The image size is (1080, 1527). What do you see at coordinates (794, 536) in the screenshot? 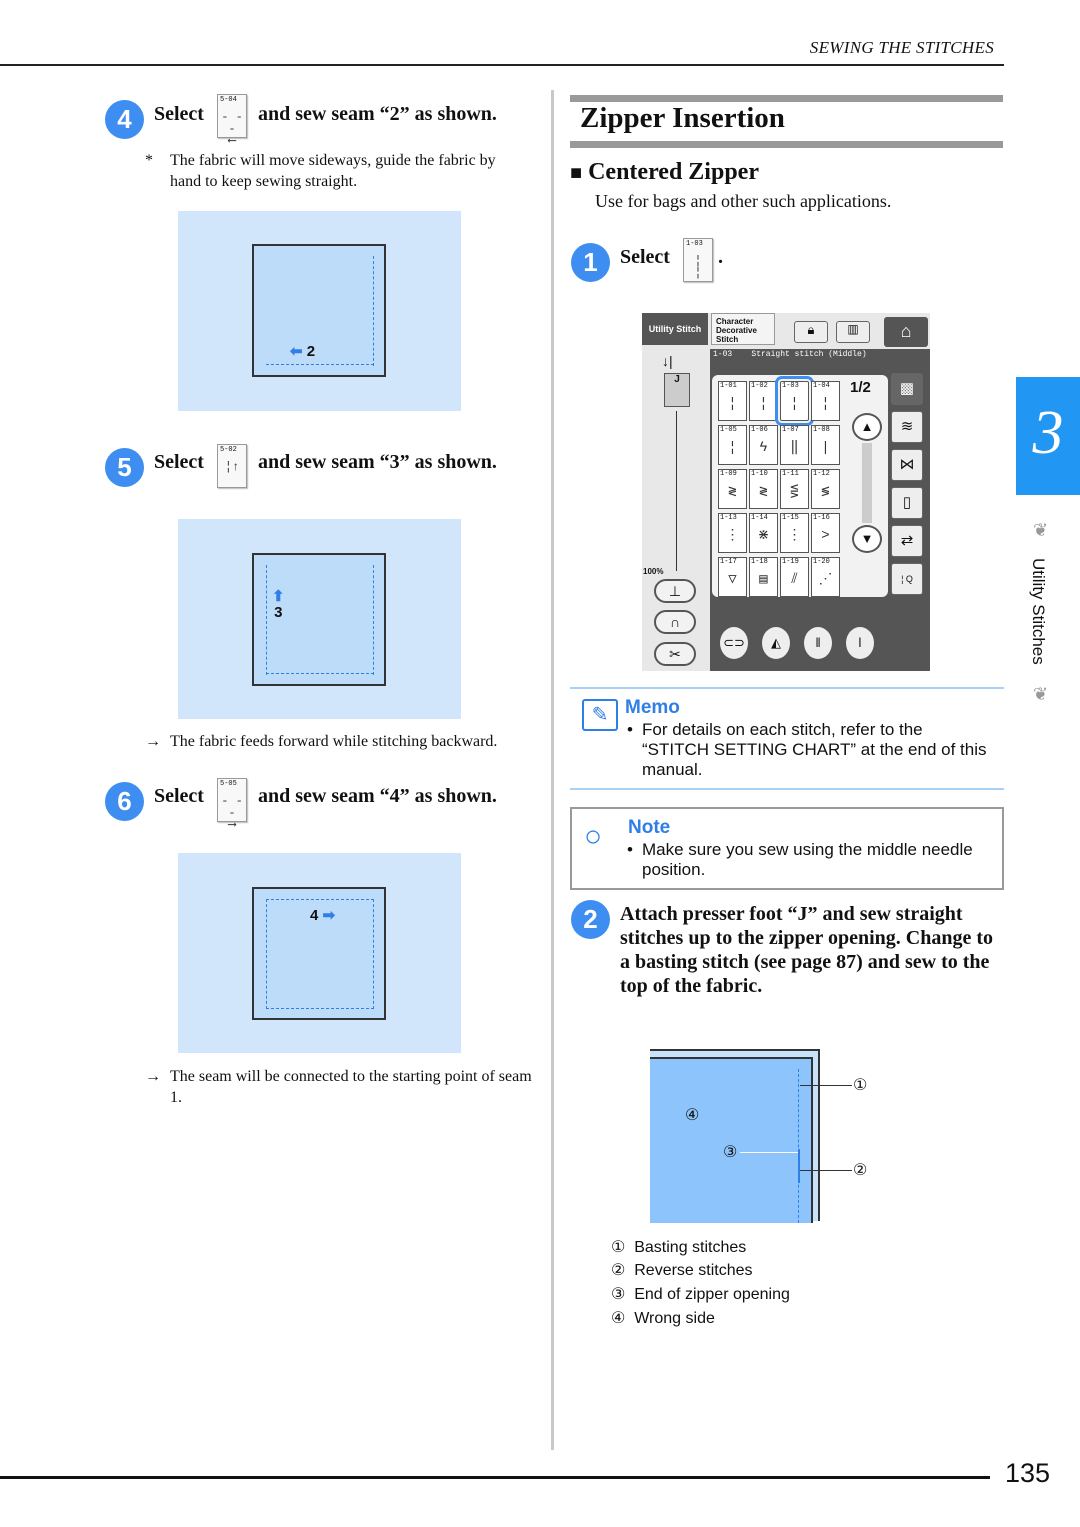
I see `stitch-pattern-icon: ⋮` at bounding box center [794, 536].